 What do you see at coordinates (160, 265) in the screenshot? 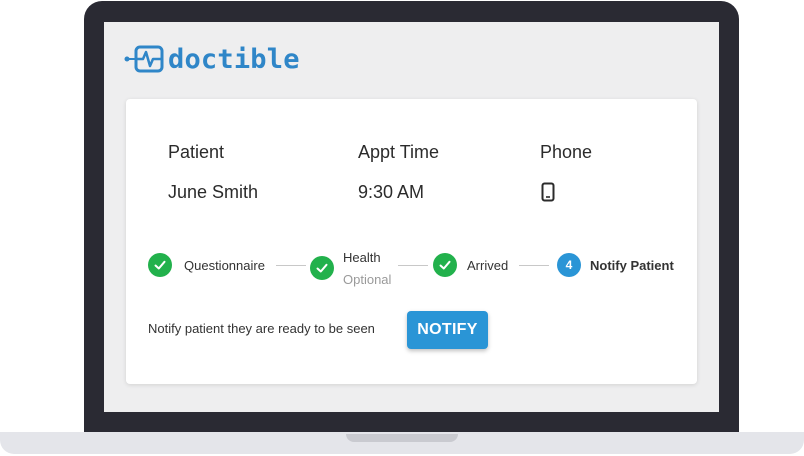
I see `step-questionnaire-check-icon` at bounding box center [160, 265].